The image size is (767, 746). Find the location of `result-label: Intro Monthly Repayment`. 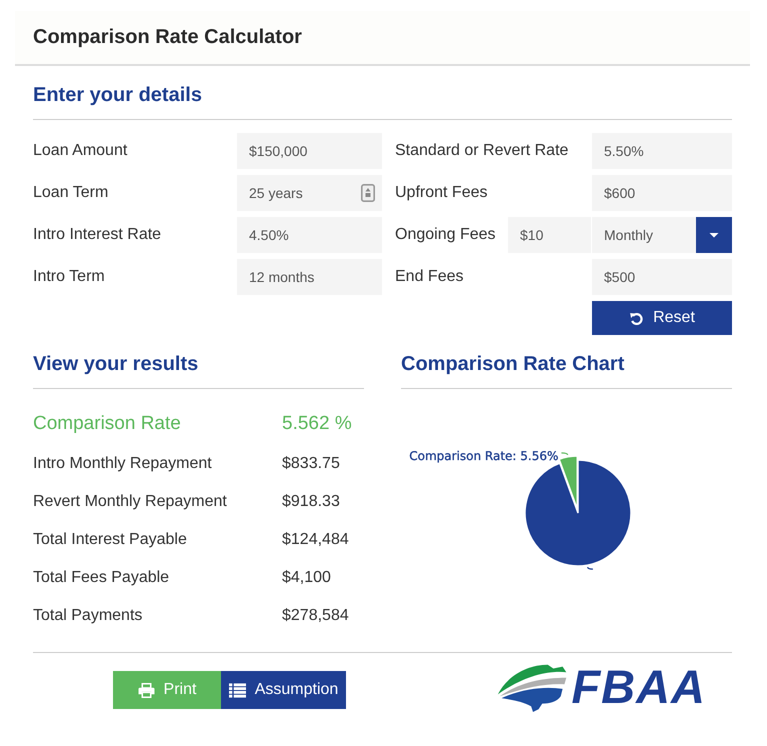

result-label: Intro Monthly Repayment is located at coordinates (123, 464).